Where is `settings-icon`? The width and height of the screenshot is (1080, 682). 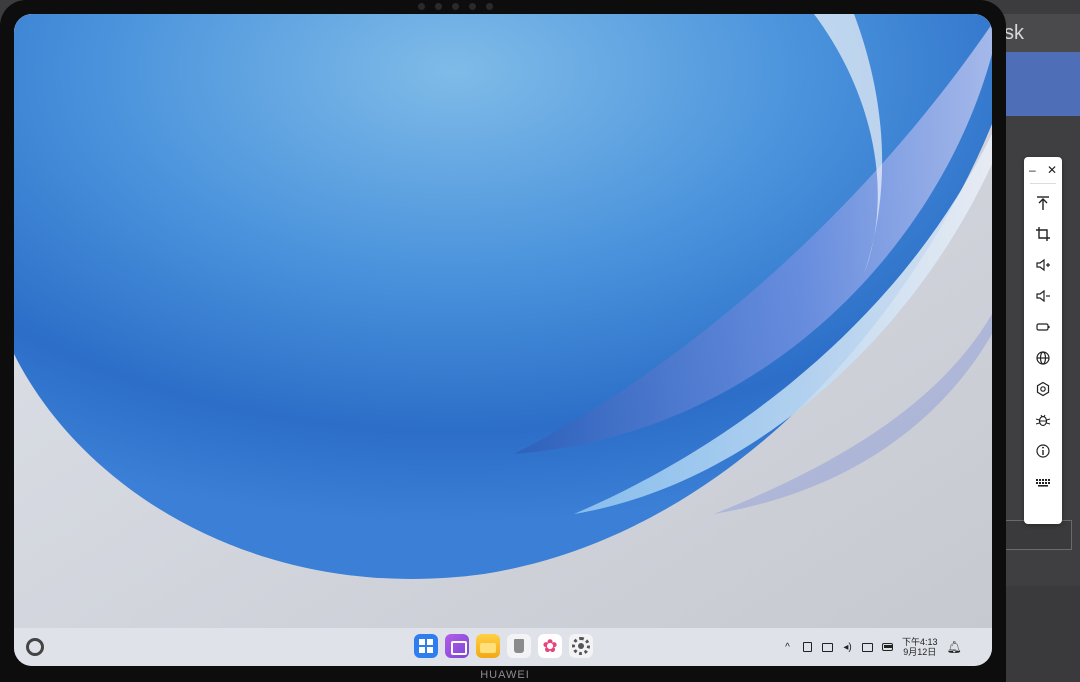 settings-icon is located at coordinates (581, 646).